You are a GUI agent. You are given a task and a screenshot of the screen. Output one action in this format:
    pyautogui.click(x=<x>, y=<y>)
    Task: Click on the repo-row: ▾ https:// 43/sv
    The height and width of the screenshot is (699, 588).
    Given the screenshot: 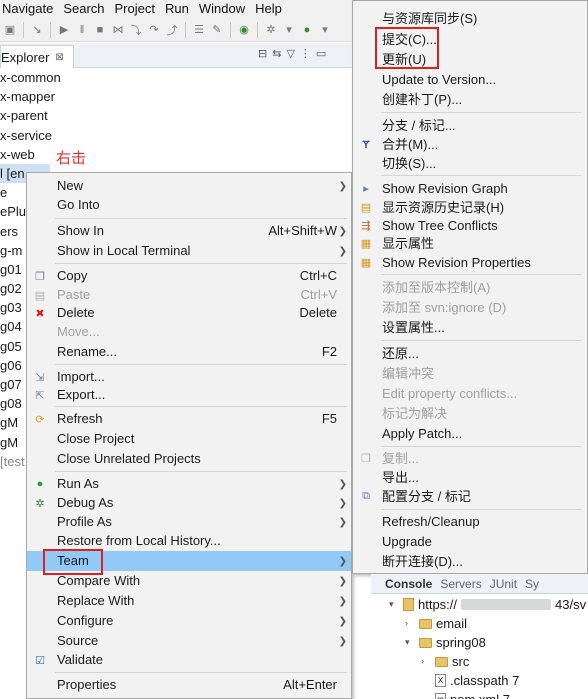 What is the action you would take?
    pyautogui.click(x=487, y=604)
    